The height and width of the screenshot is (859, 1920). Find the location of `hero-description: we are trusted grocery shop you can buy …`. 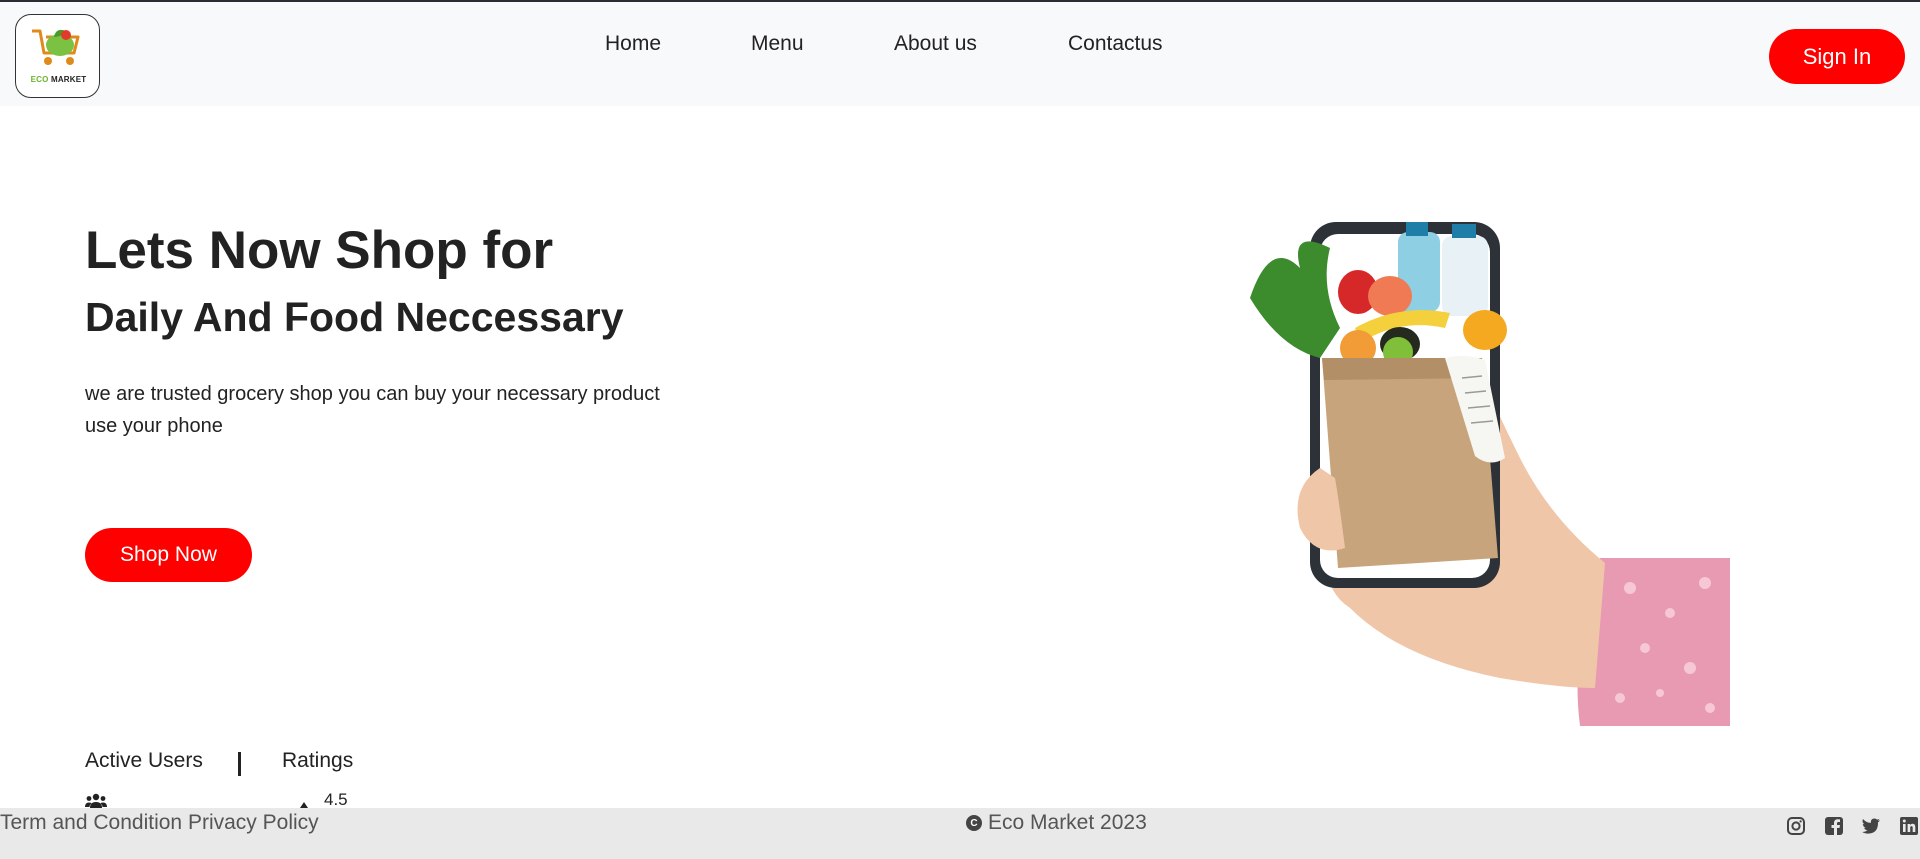

hero-description: we are trusted grocery shop you can buy … is located at coordinates (372, 410).